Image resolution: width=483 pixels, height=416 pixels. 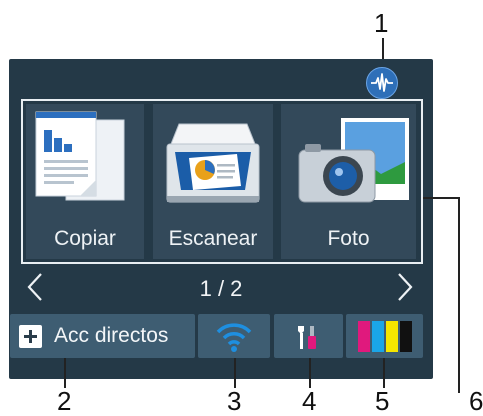 What do you see at coordinates (213, 162) in the screenshot?
I see `scanner-icon` at bounding box center [213, 162].